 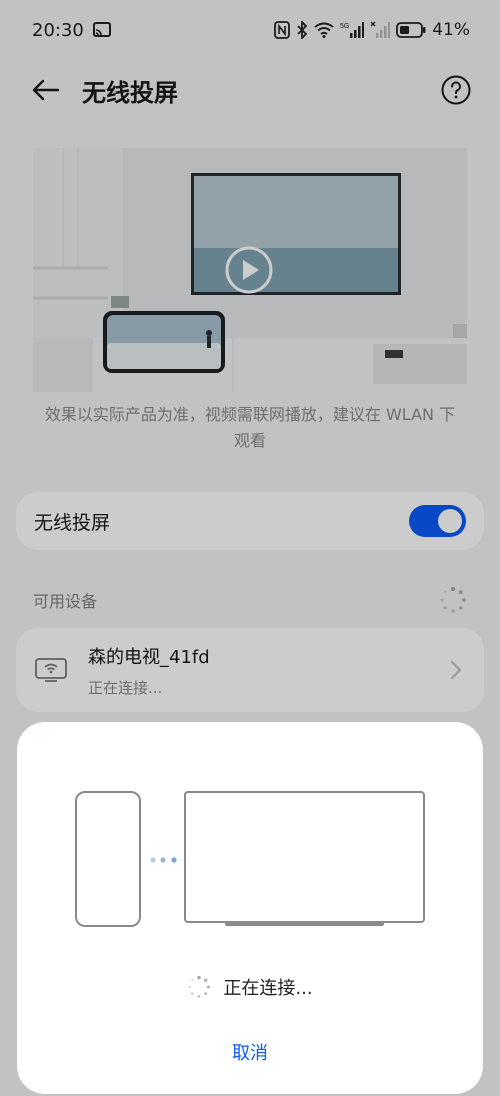 What do you see at coordinates (199, 986) in the screenshot?
I see `spinner-icon` at bounding box center [199, 986].